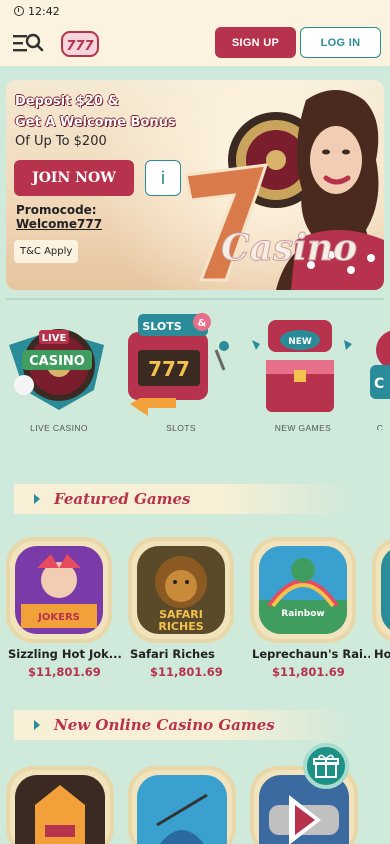  What do you see at coordinates (122, 499) in the screenshot?
I see `section-title: Featured Games` at bounding box center [122, 499].